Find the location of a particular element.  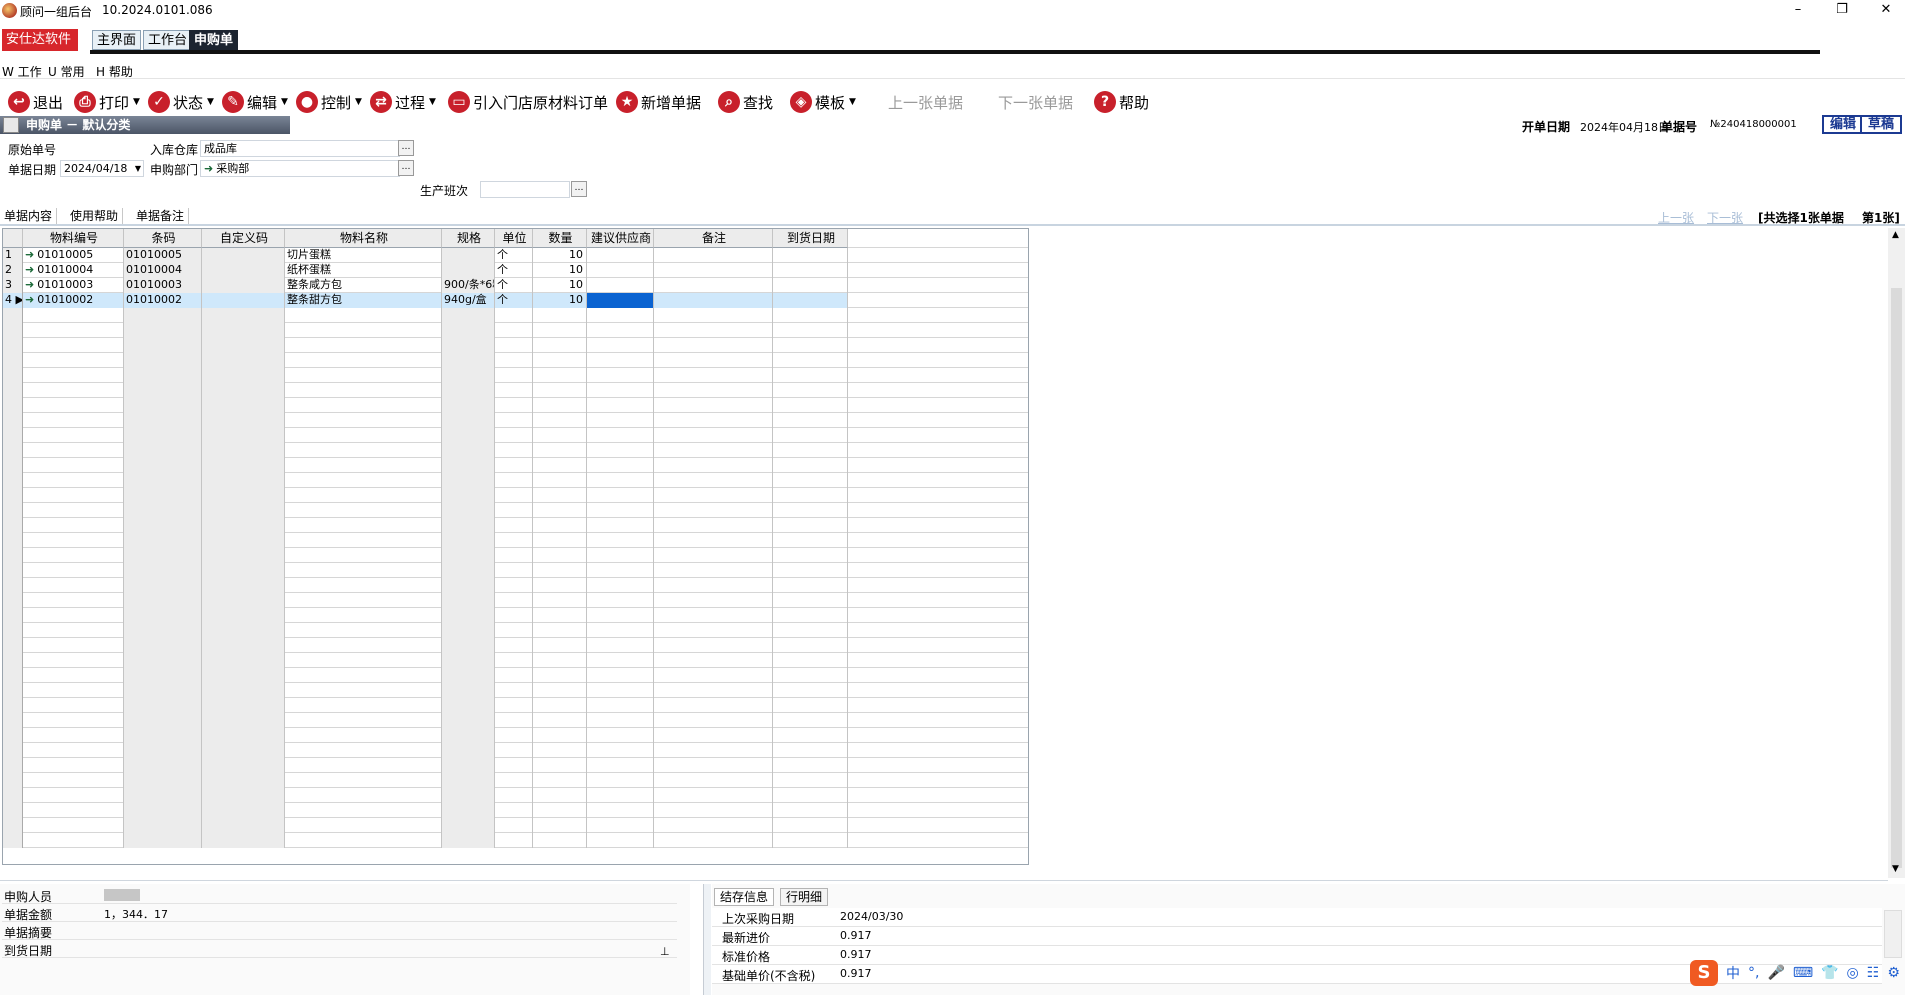

pager-next-link: 下一张 is located at coordinates (1725, 217).